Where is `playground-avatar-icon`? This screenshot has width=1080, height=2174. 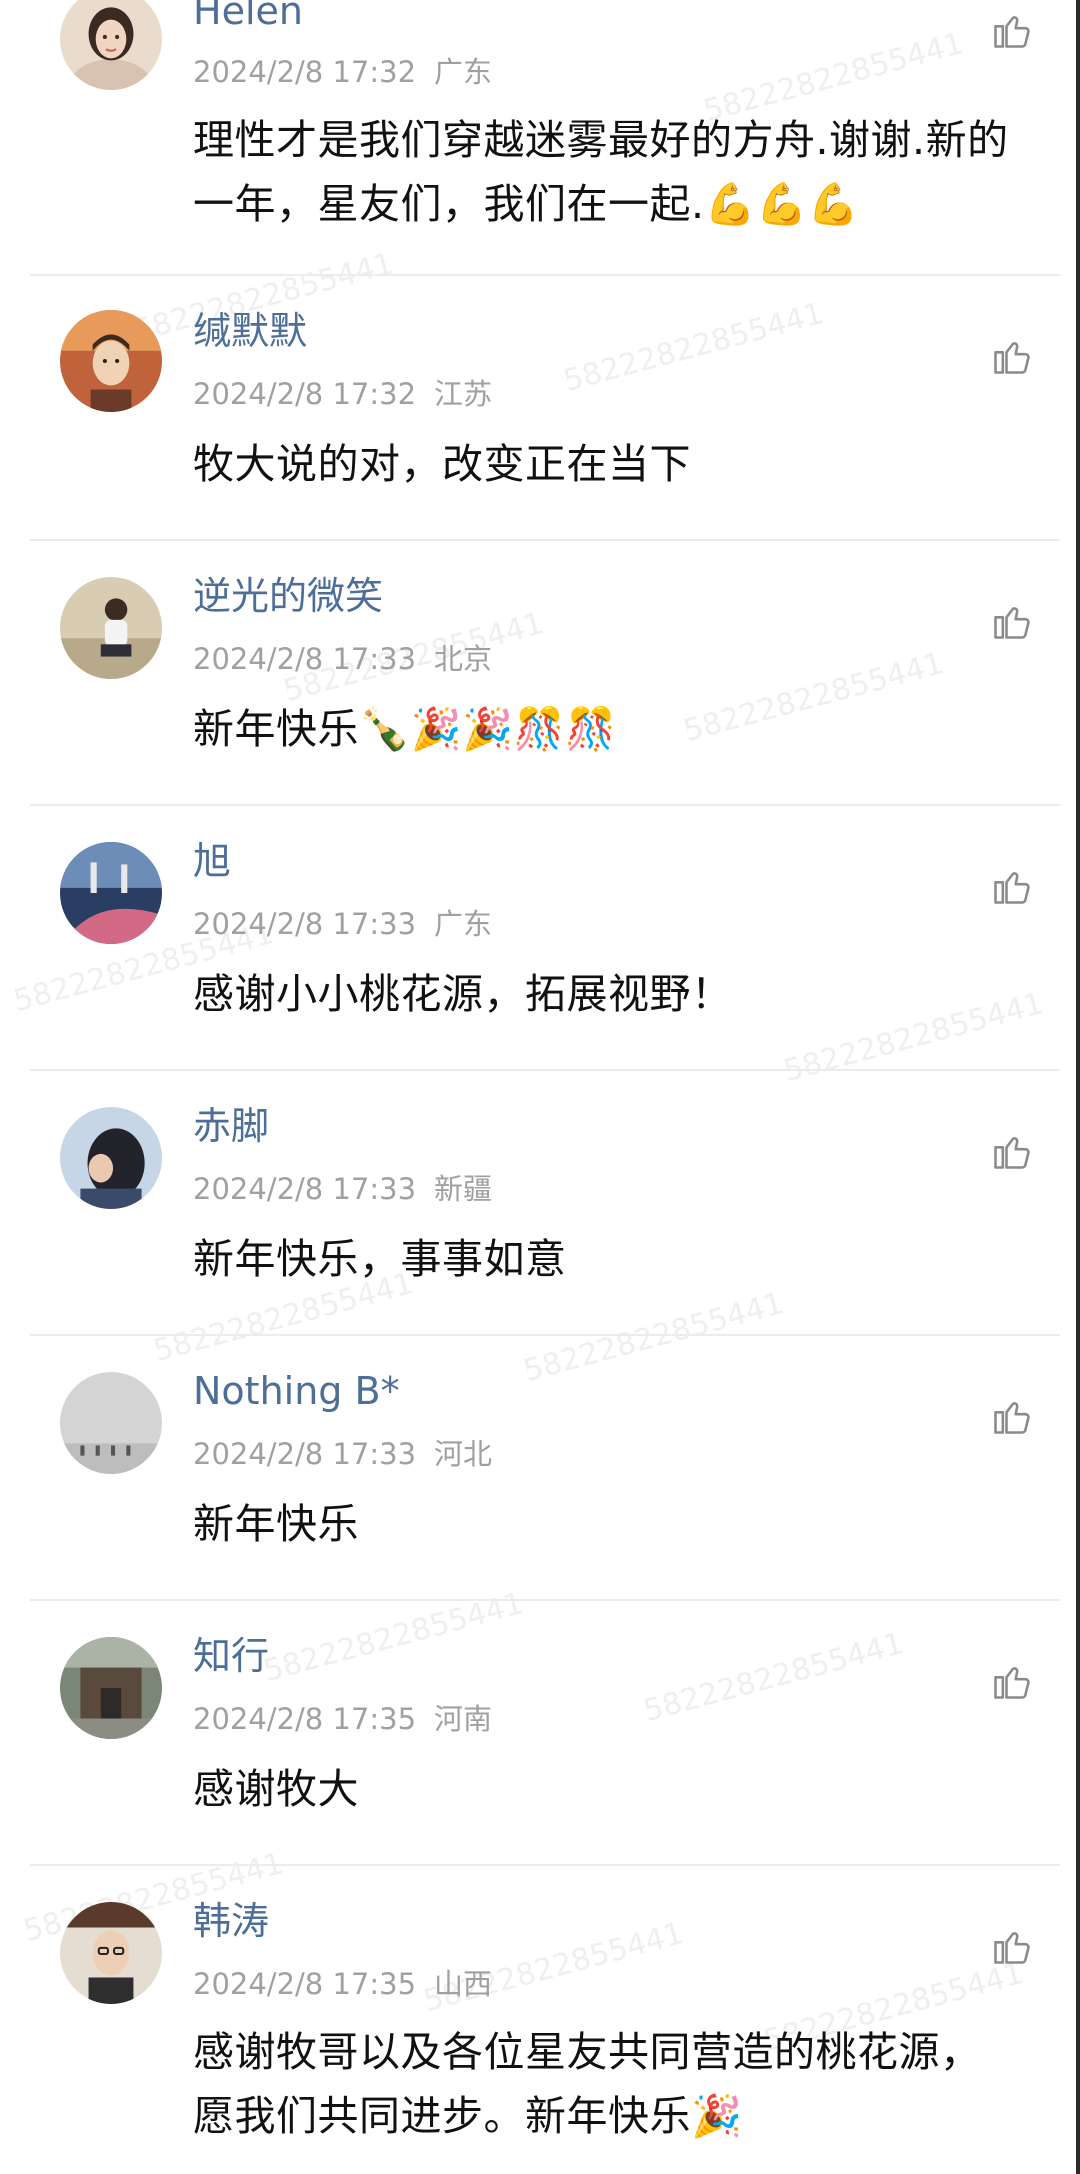 playground-avatar-icon is located at coordinates (111, 893).